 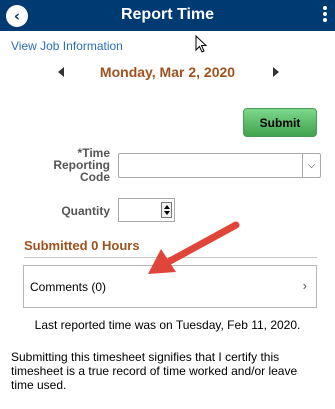 I want to click on section-divider, so click(x=170, y=257).